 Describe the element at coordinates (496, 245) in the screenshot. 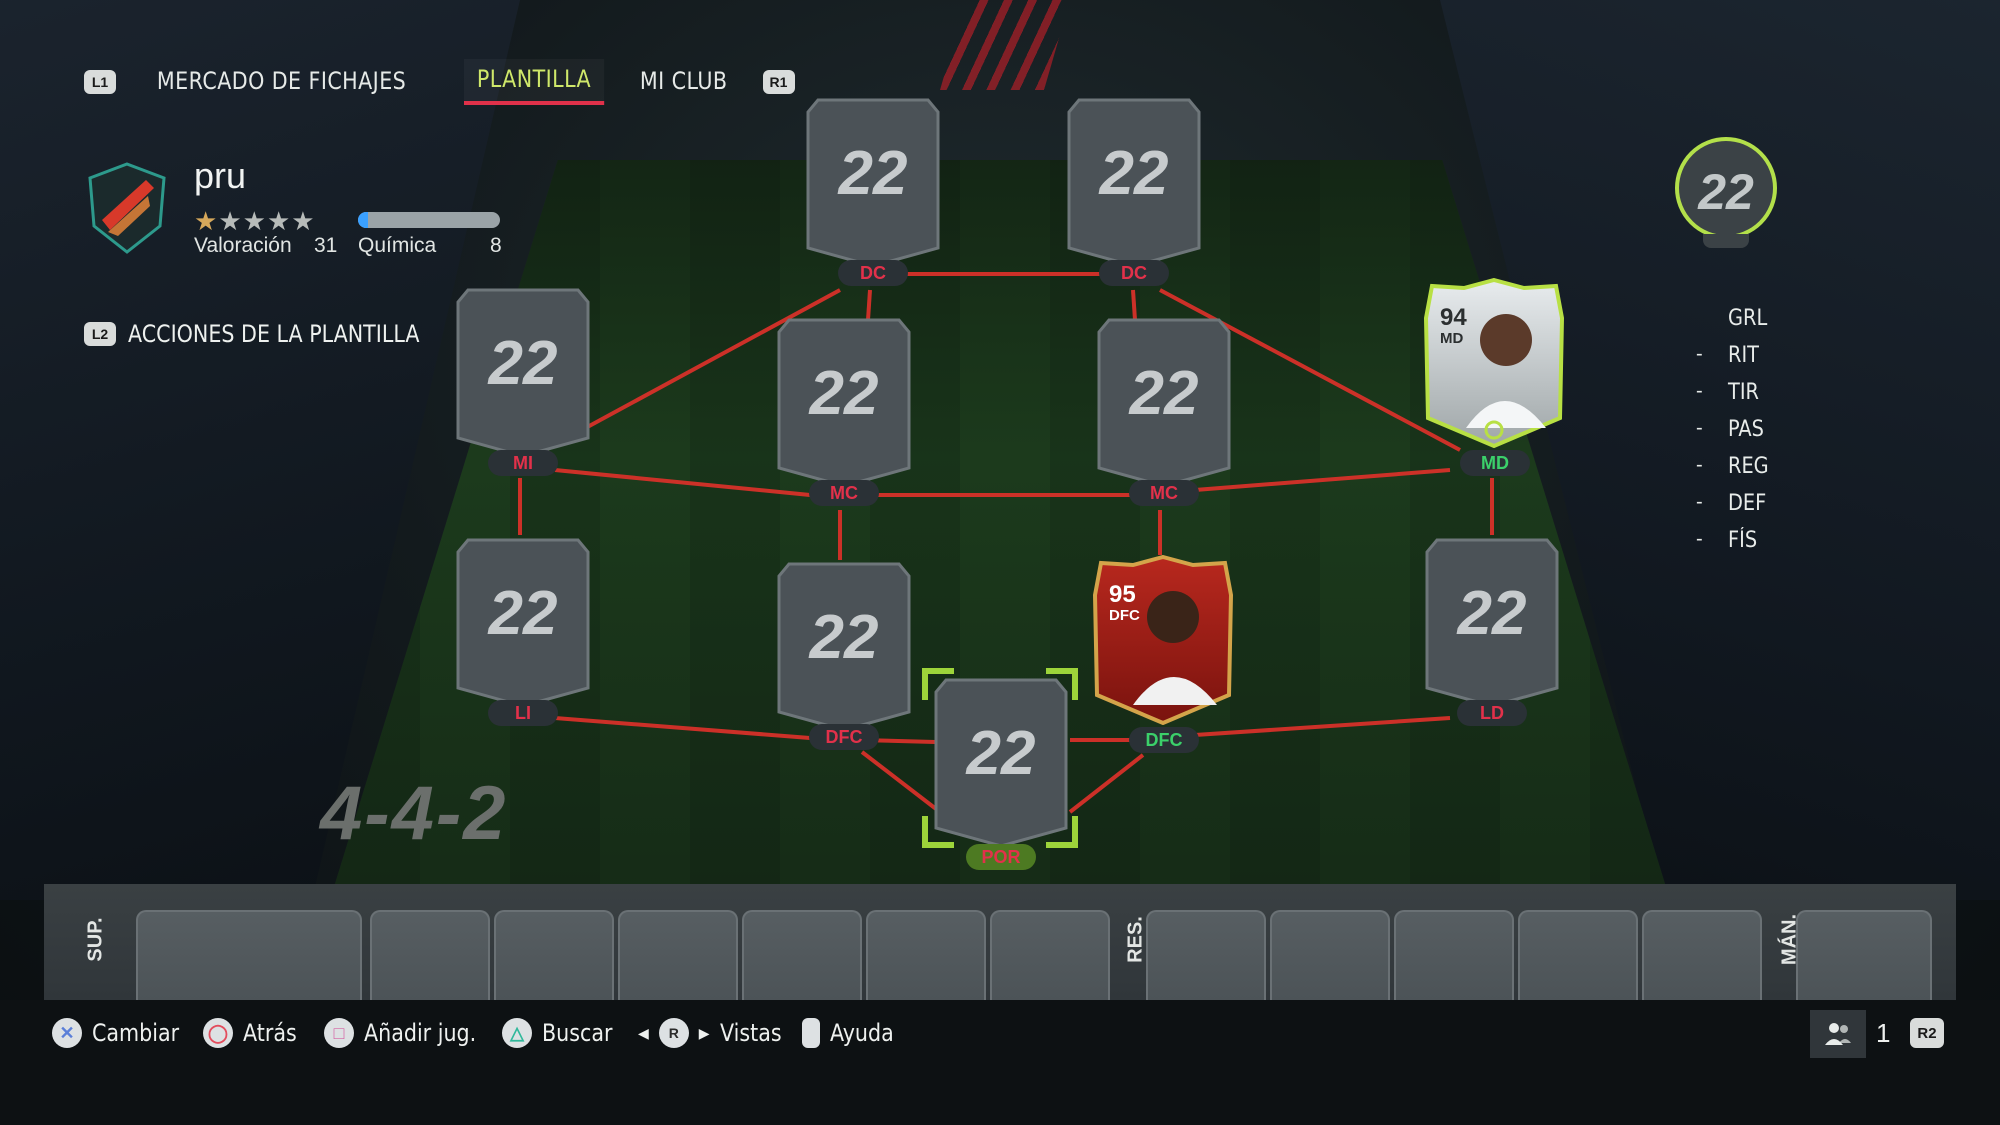

I see `chemistry-value: 8` at that location.